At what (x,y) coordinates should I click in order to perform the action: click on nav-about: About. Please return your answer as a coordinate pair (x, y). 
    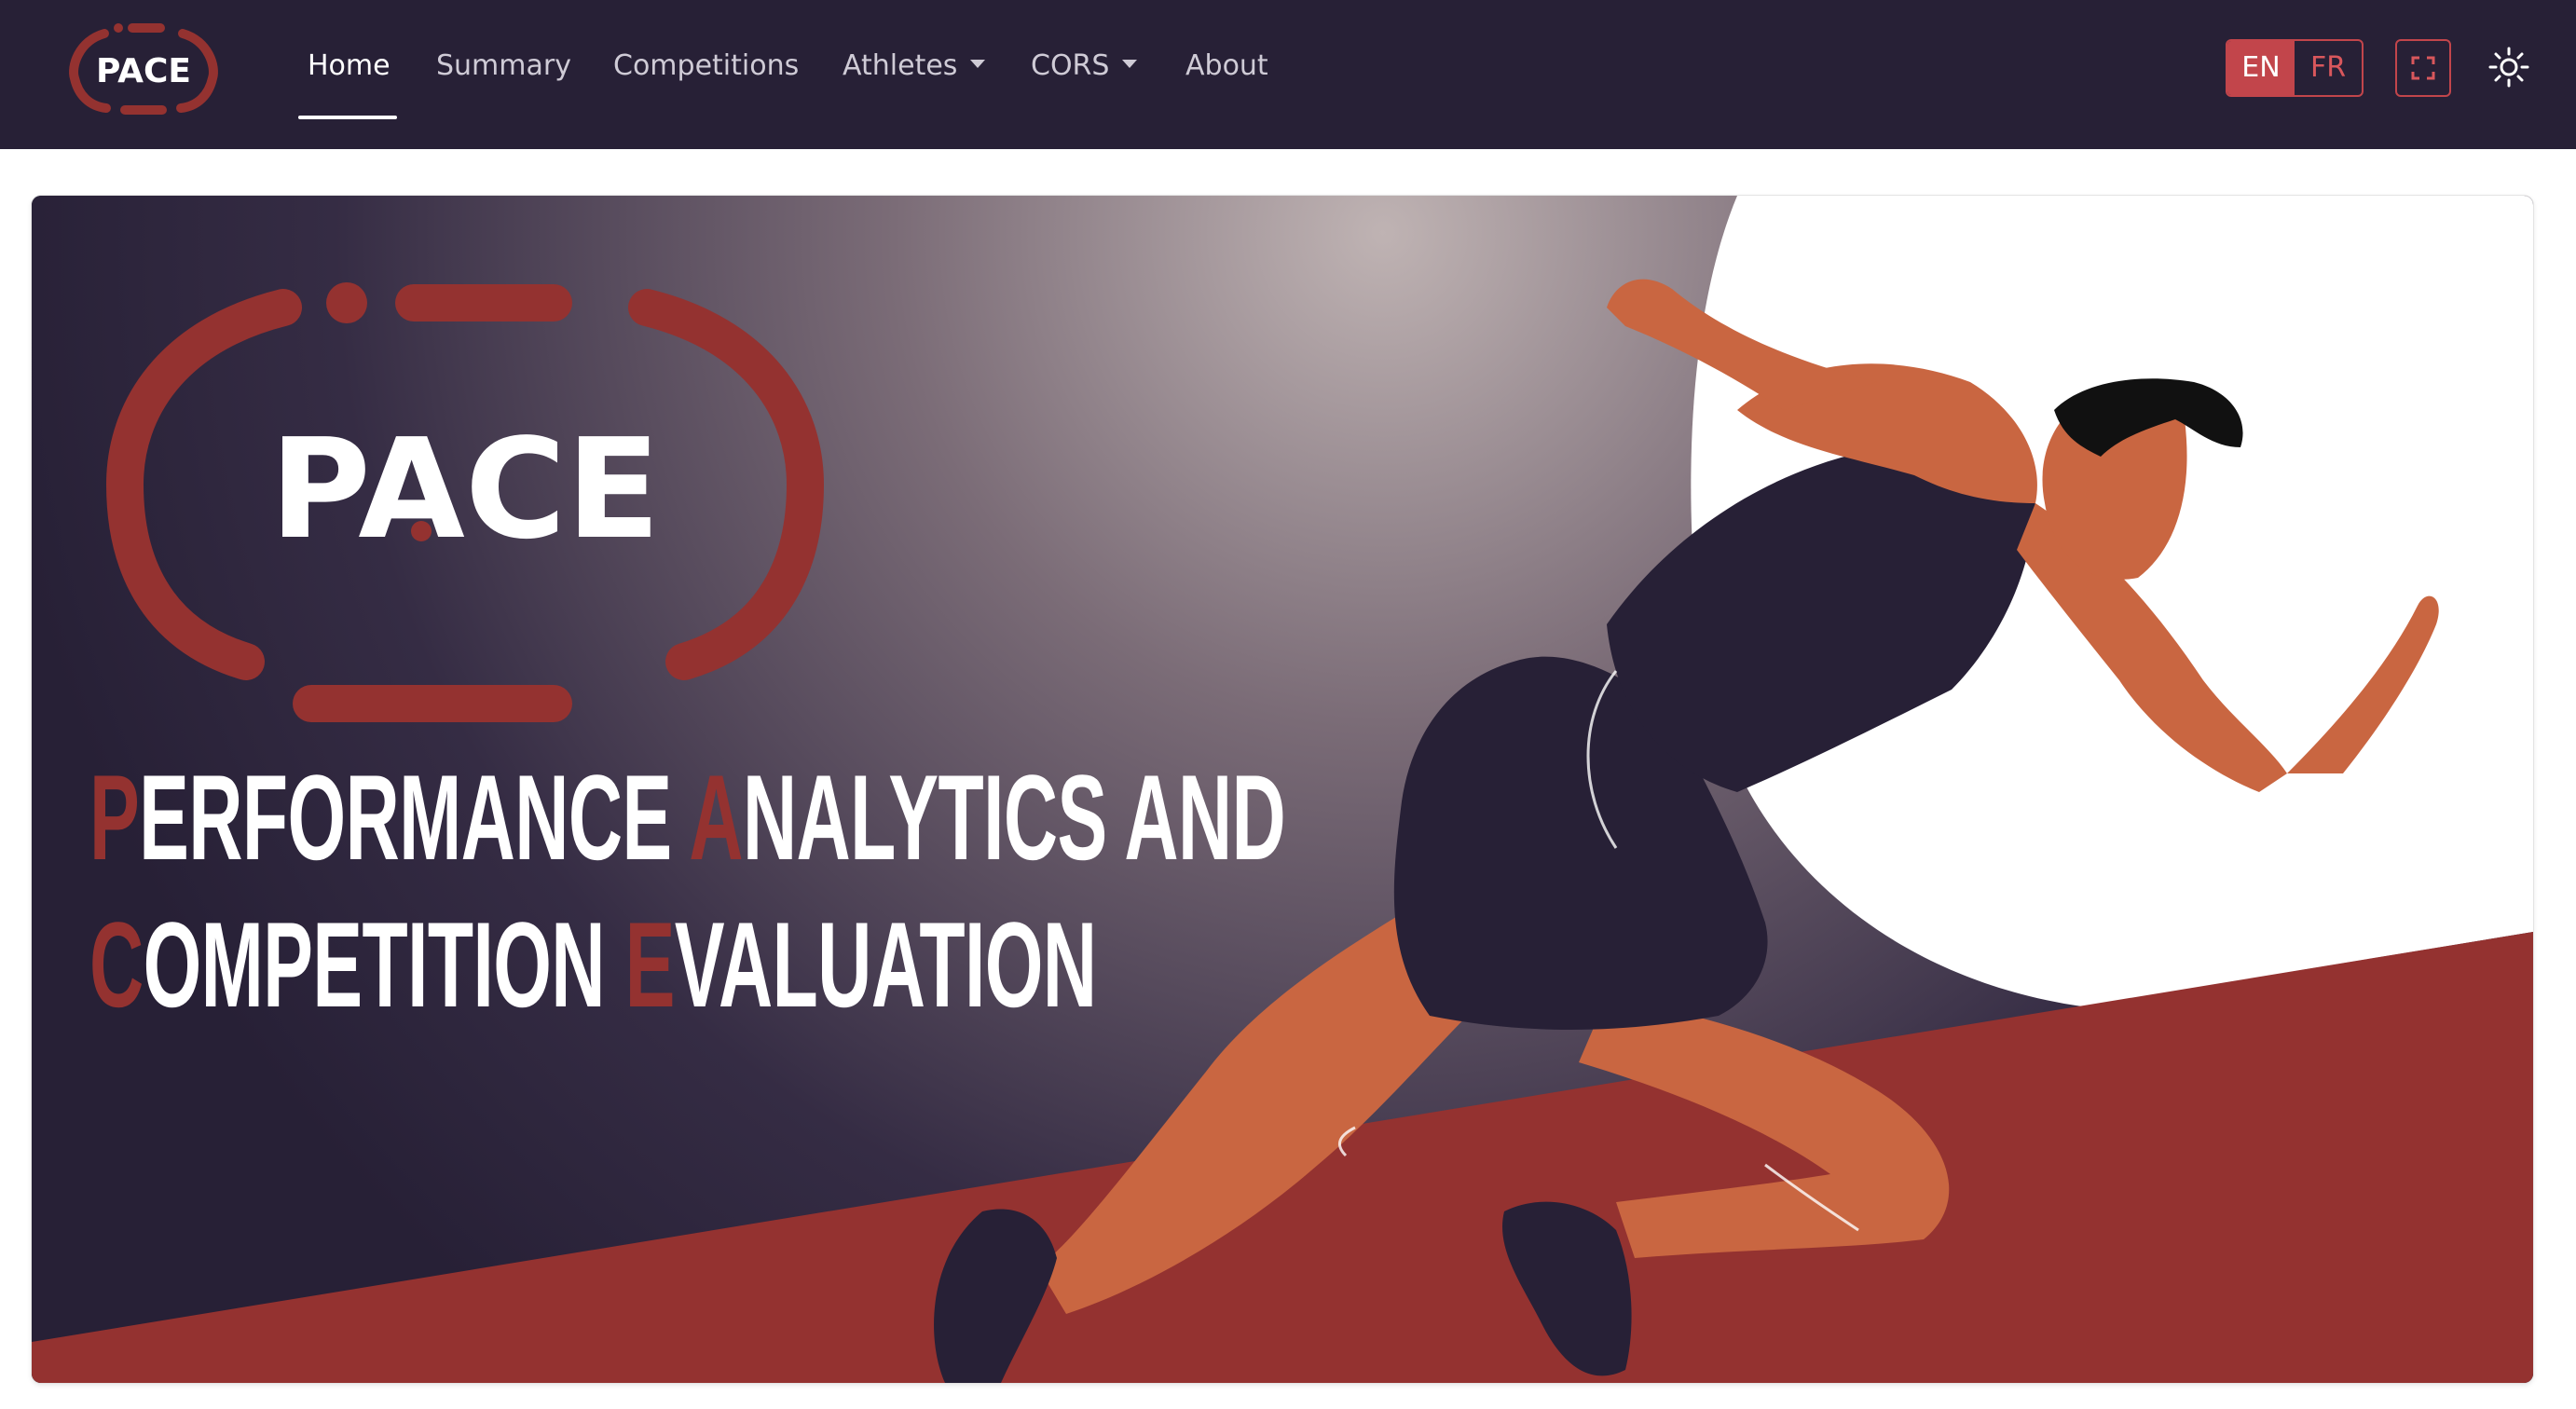
    Looking at the image, I should click on (1226, 66).